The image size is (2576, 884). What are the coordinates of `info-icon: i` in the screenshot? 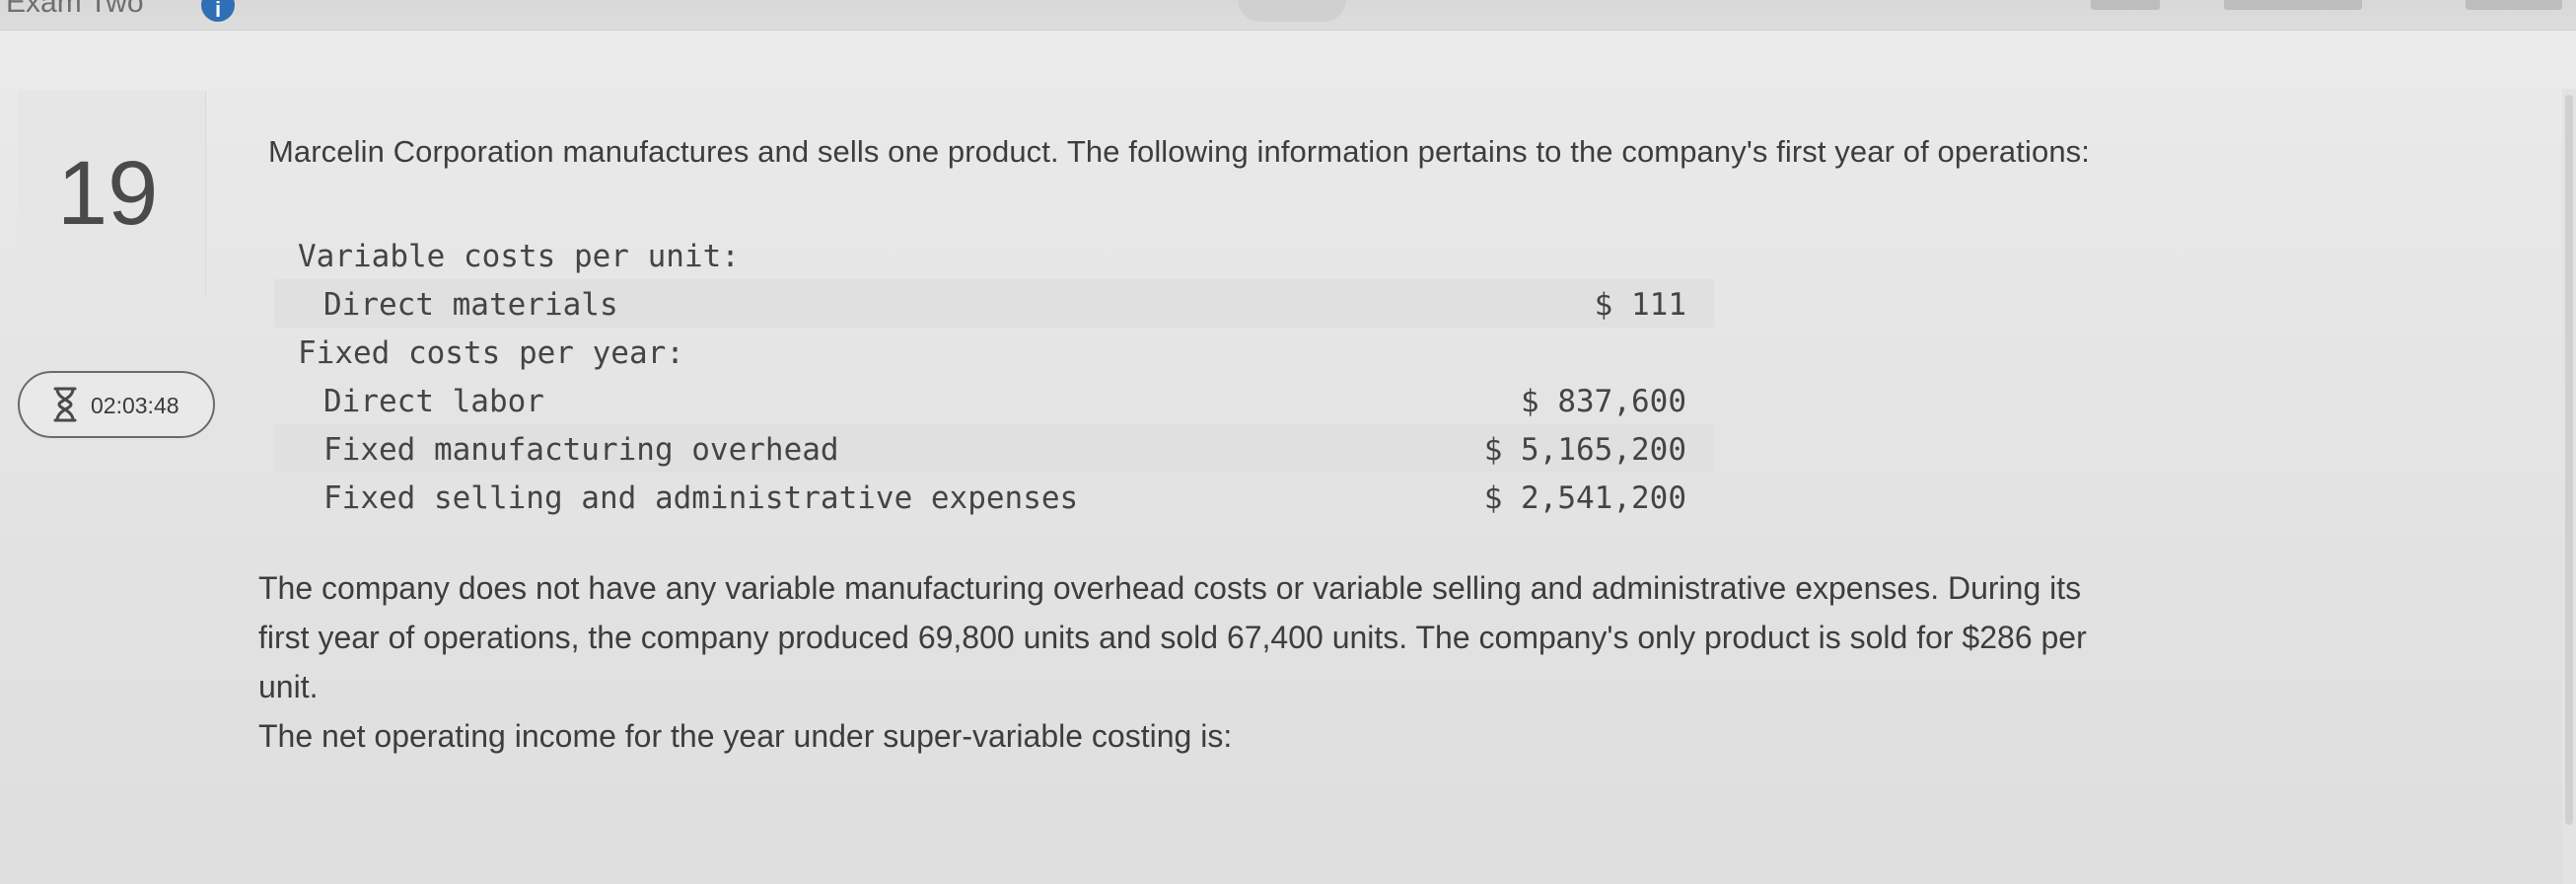 It's located at (218, 11).